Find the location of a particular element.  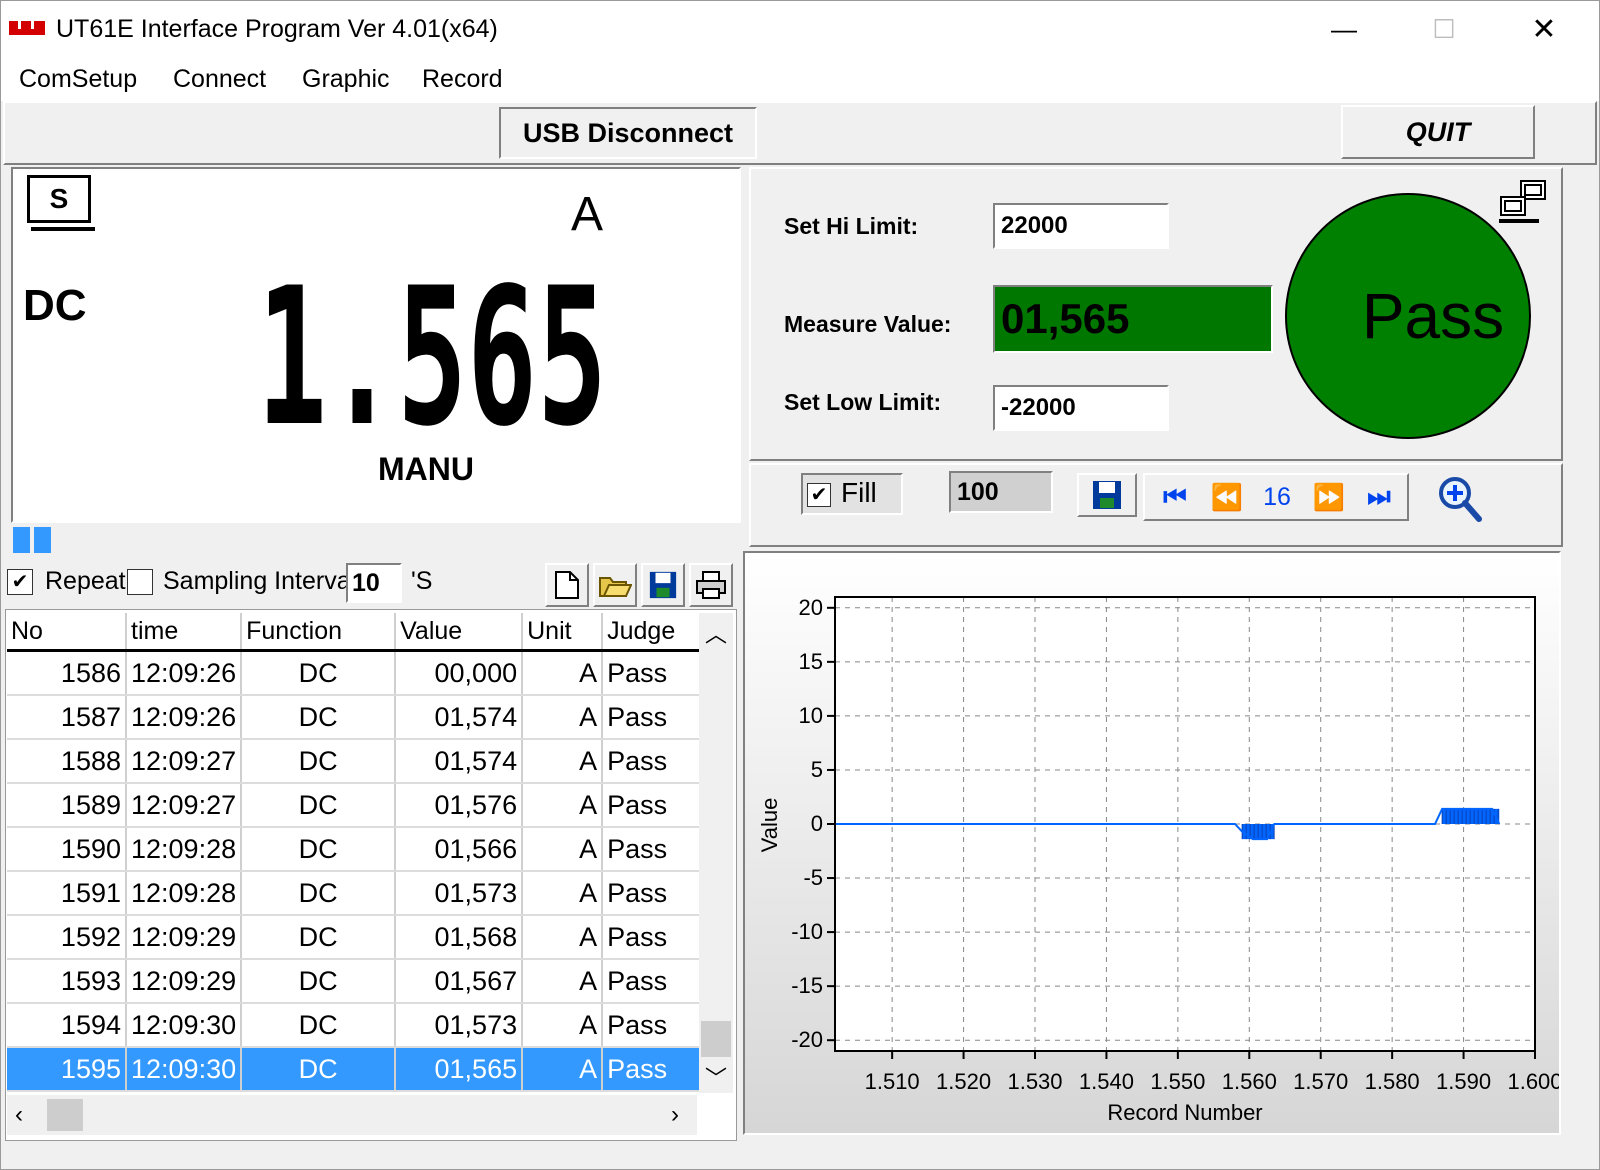

table-row: 1588 12:09:27 DC 01,574 A Pass is located at coordinates (356, 761).